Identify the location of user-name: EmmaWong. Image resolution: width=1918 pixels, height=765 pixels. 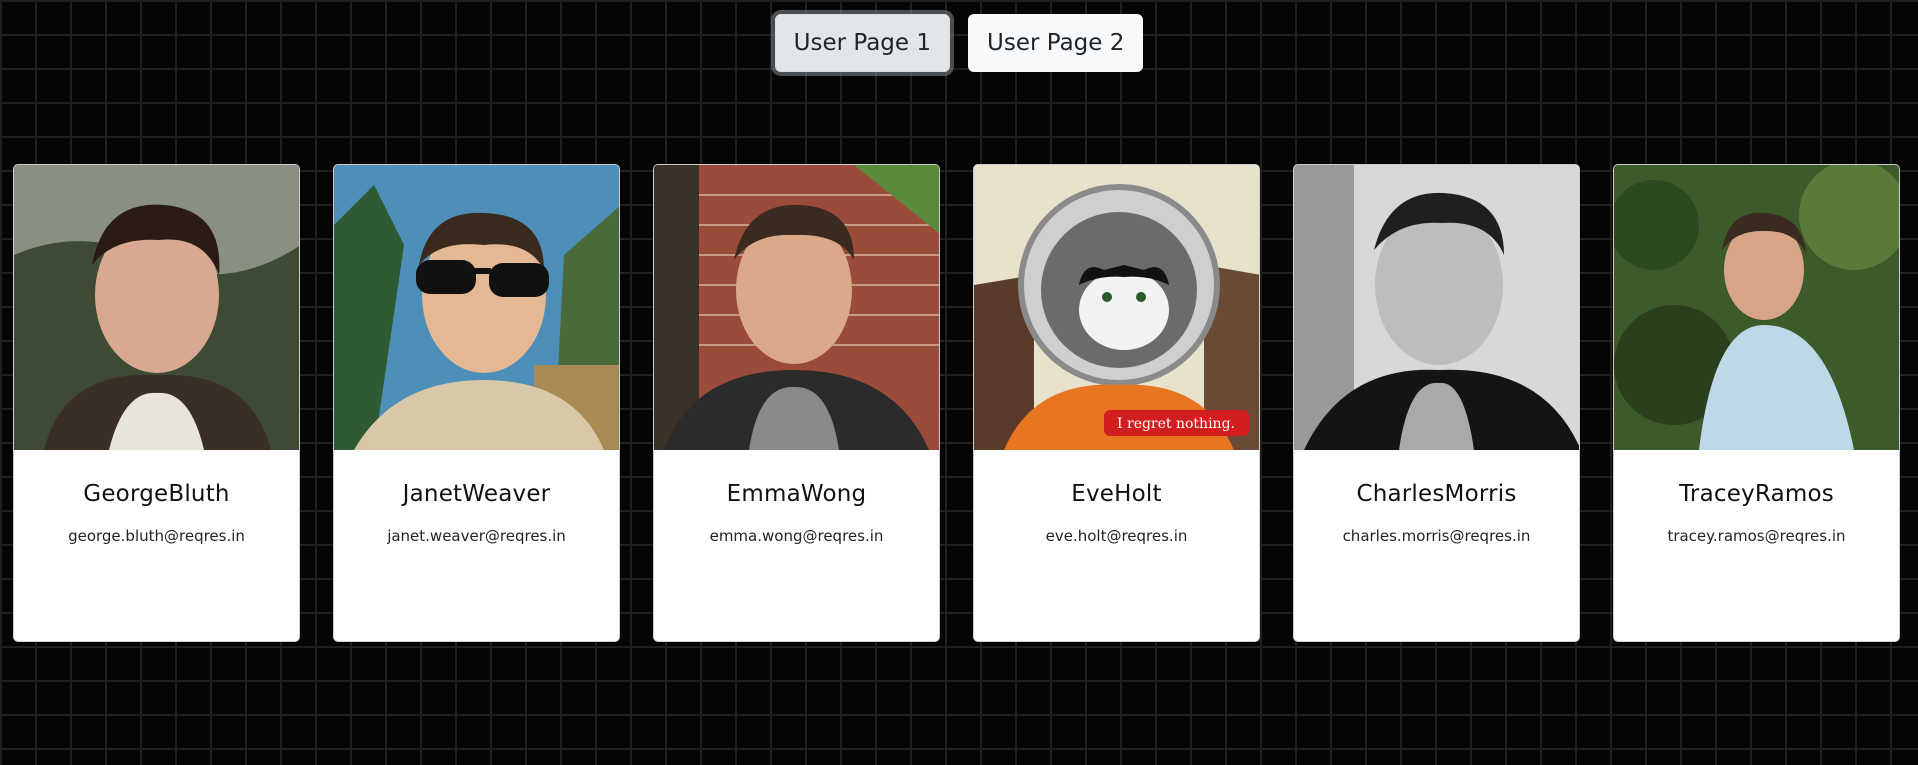
(796, 494).